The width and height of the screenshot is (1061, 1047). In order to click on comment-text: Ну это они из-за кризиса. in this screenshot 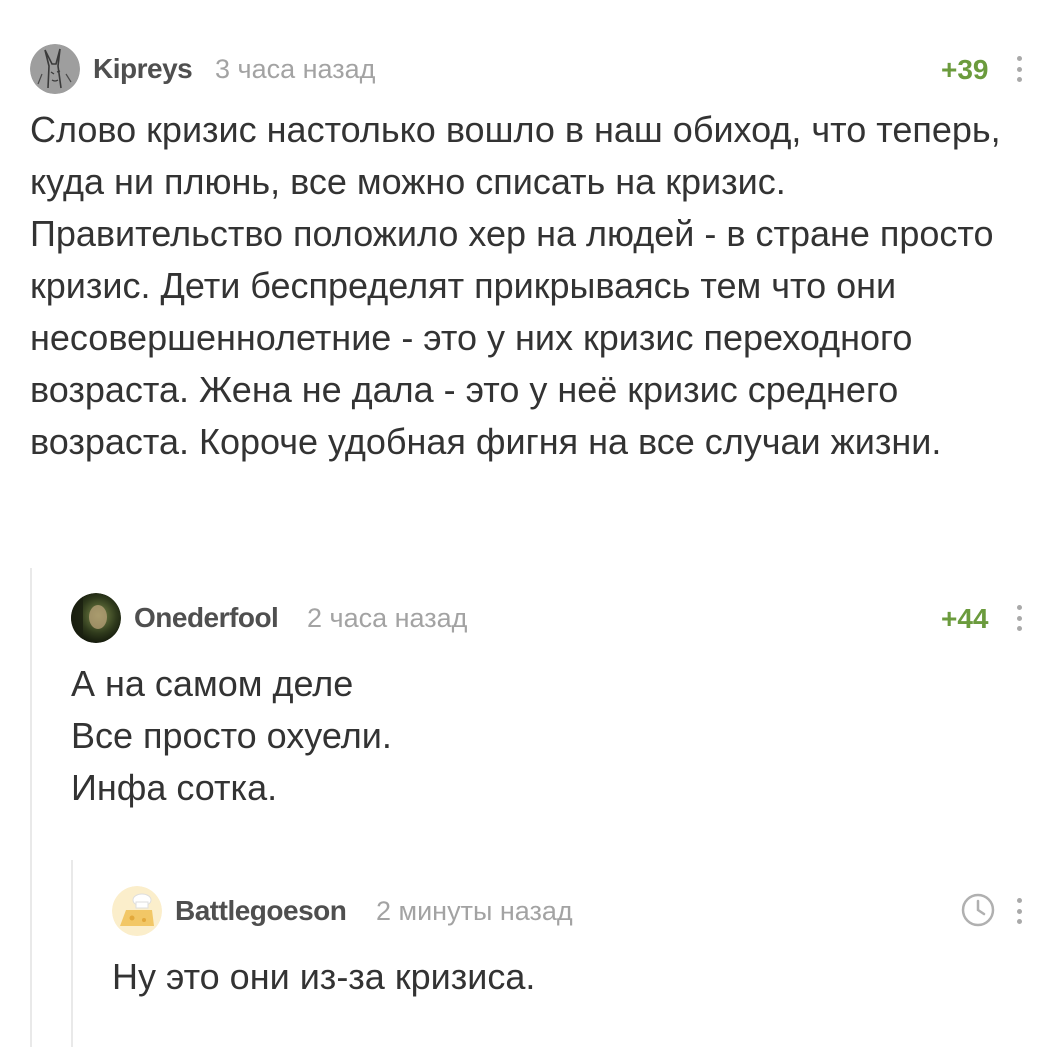, I will do `click(324, 976)`.